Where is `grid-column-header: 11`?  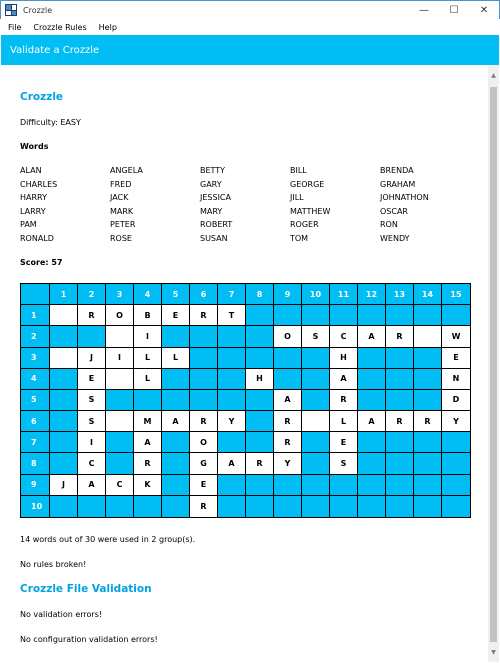 grid-column-header: 11 is located at coordinates (344, 295).